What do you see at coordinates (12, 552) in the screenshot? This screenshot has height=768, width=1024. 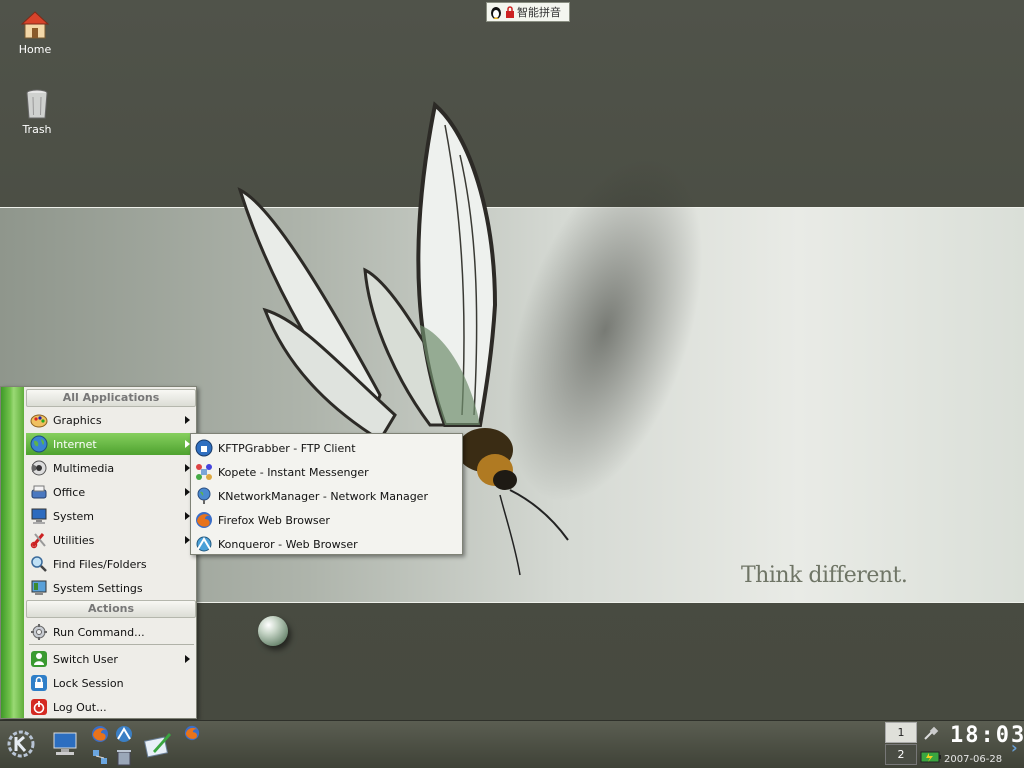 I see `k-menu-sidebar` at bounding box center [12, 552].